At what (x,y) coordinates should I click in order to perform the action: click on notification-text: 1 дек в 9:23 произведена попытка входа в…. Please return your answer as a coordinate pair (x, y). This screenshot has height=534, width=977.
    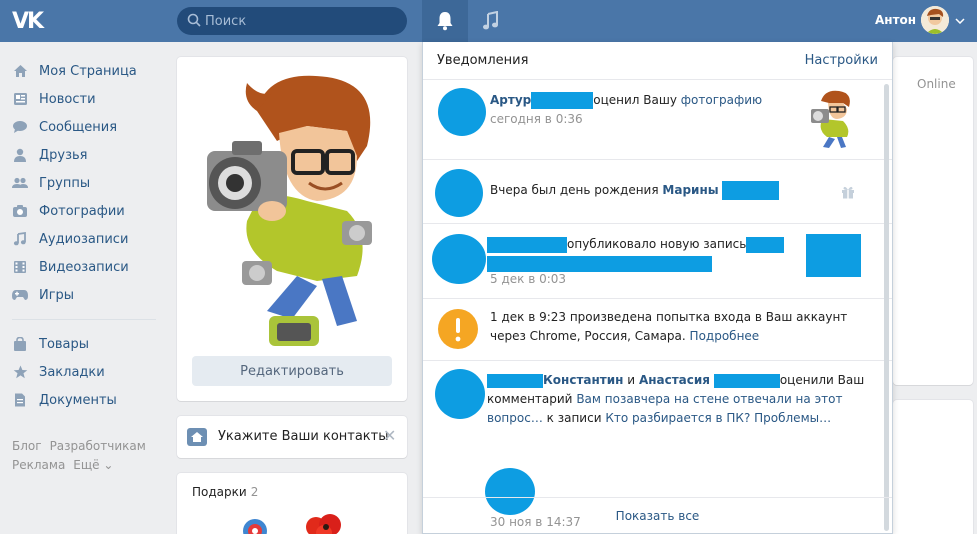
    Looking at the image, I should click on (677, 327).